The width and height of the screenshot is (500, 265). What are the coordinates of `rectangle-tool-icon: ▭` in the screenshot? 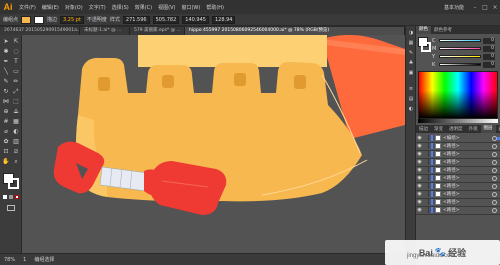 It's located at (16, 72).